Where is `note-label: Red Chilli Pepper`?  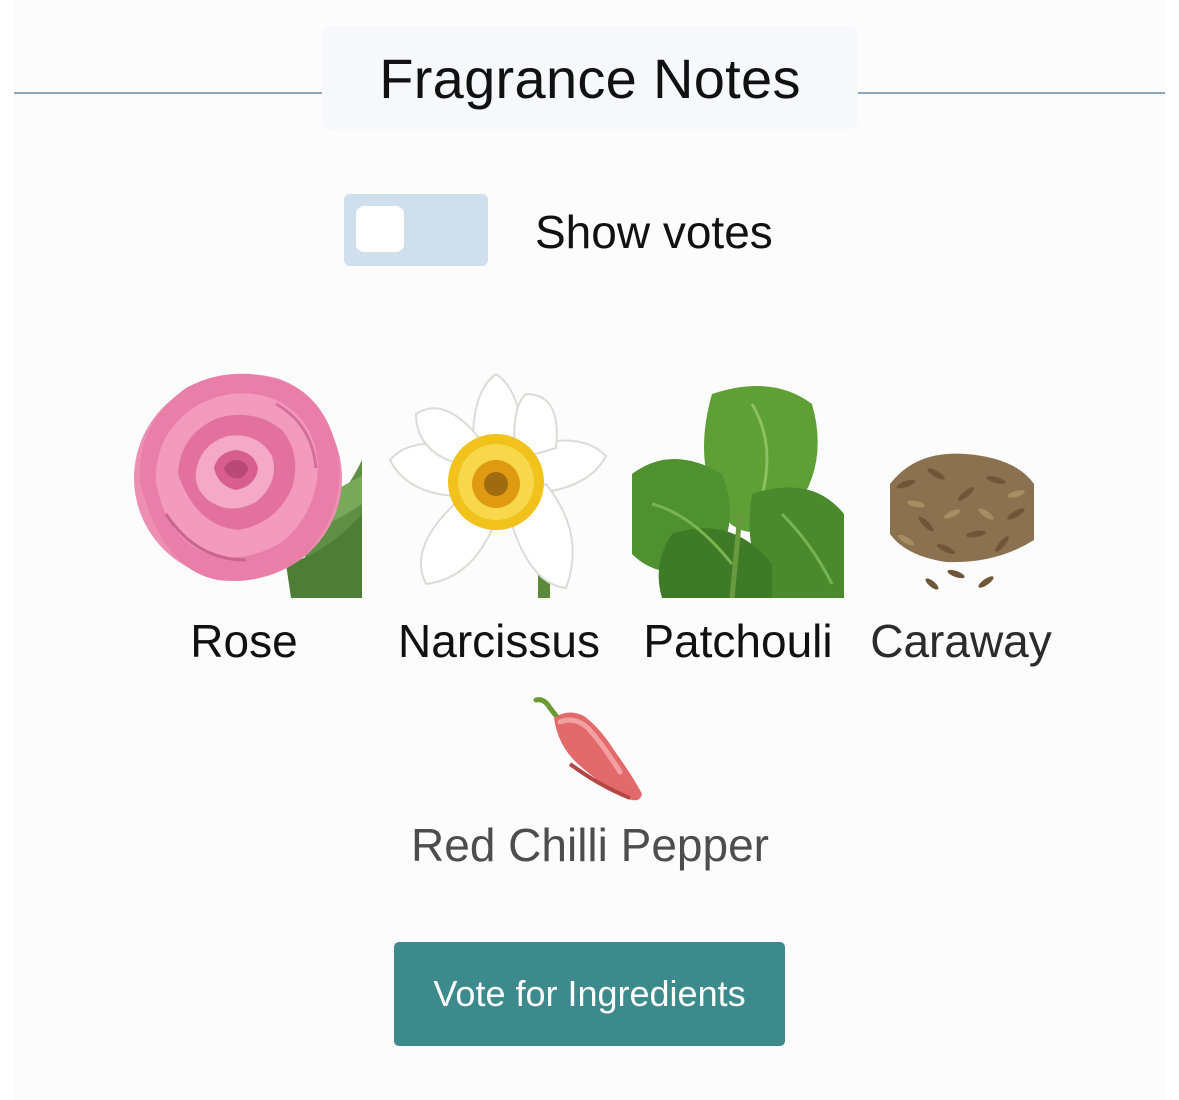 note-label: Red Chilli Pepper is located at coordinates (590, 845).